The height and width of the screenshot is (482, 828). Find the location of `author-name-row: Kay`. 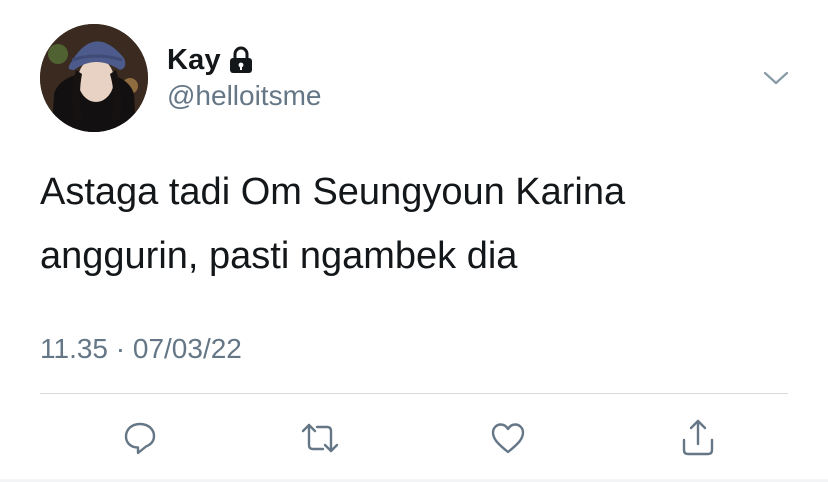

author-name-row: Kay is located at coordinates (210, 60).